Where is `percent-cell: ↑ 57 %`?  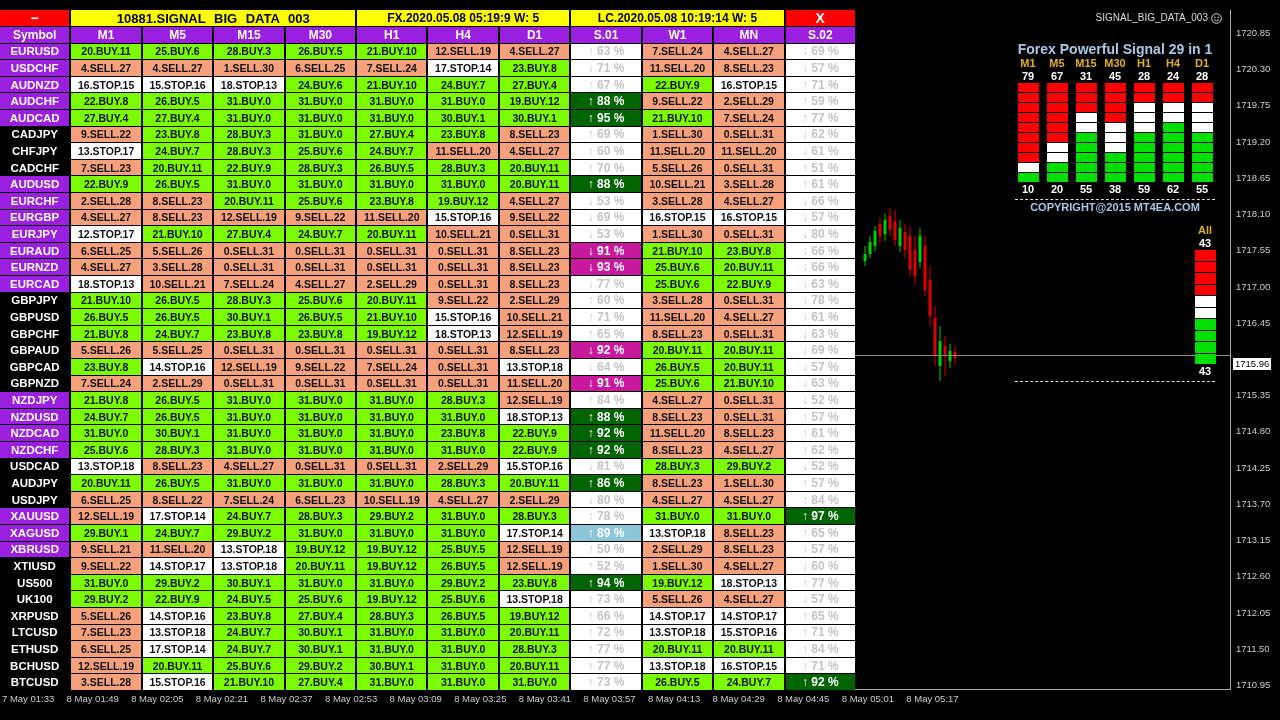 percent-cell: ↑ 57 % is located at coordinates (820, 483).